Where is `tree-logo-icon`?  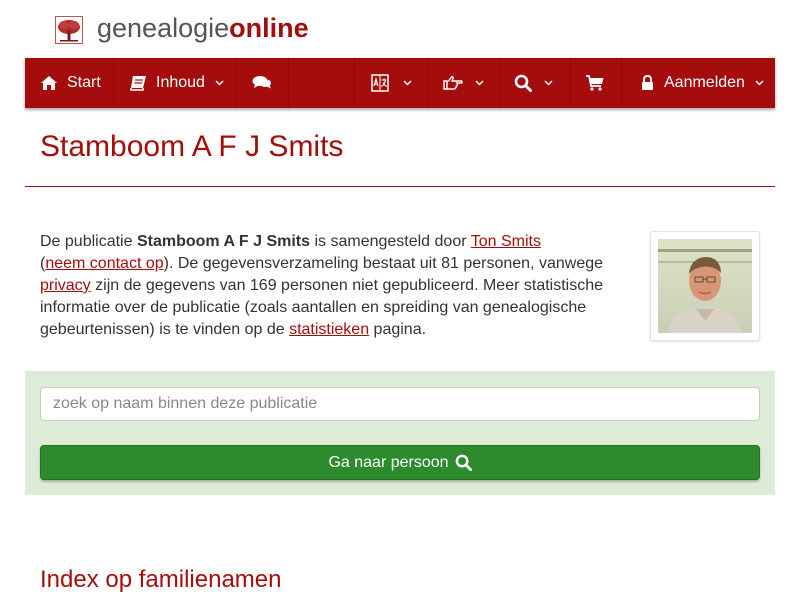 tree-logo-icon is located at coordinates (69, 30).